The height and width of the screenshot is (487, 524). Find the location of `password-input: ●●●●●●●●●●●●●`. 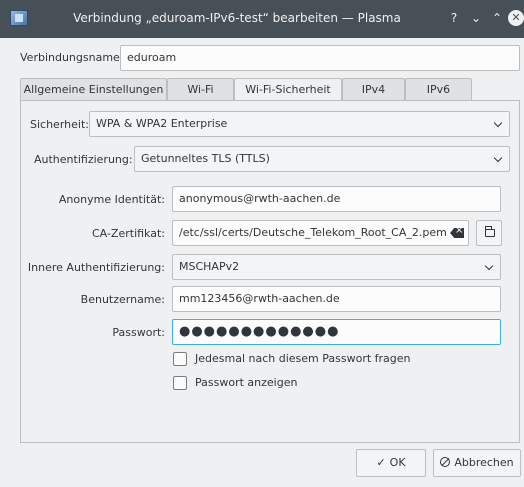

password-input: ●●●●●●●●●●●●● is located at coordinates (336, 332).